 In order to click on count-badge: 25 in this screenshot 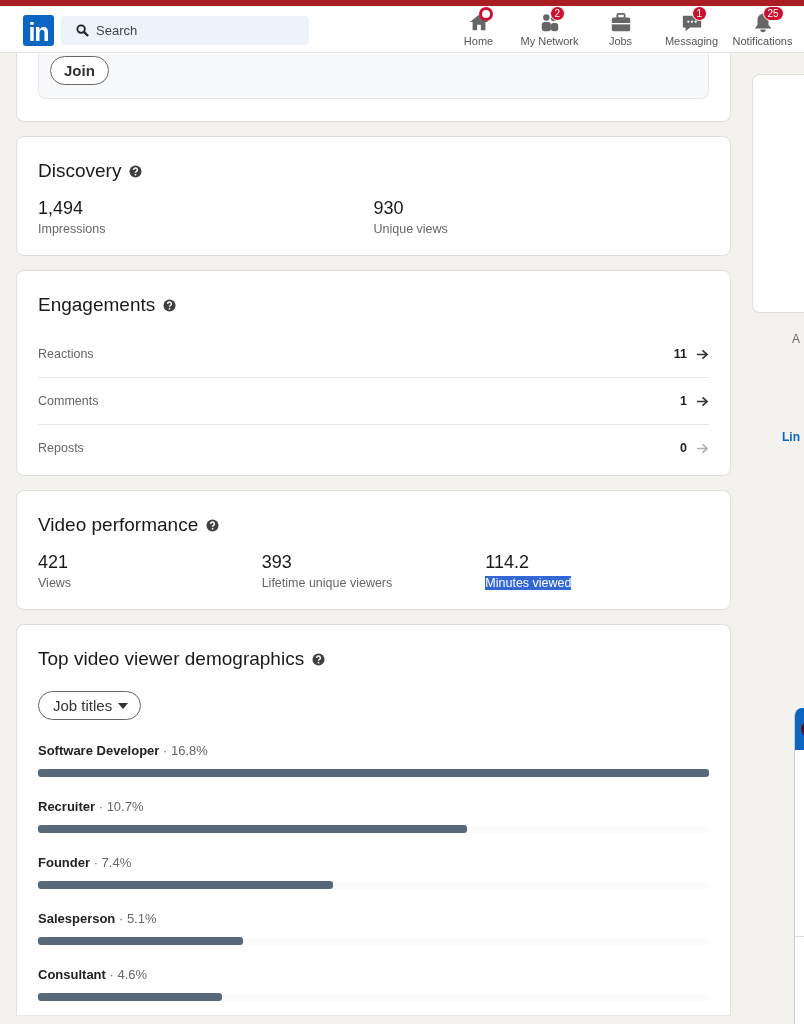, I will do `click(773, 13)`.